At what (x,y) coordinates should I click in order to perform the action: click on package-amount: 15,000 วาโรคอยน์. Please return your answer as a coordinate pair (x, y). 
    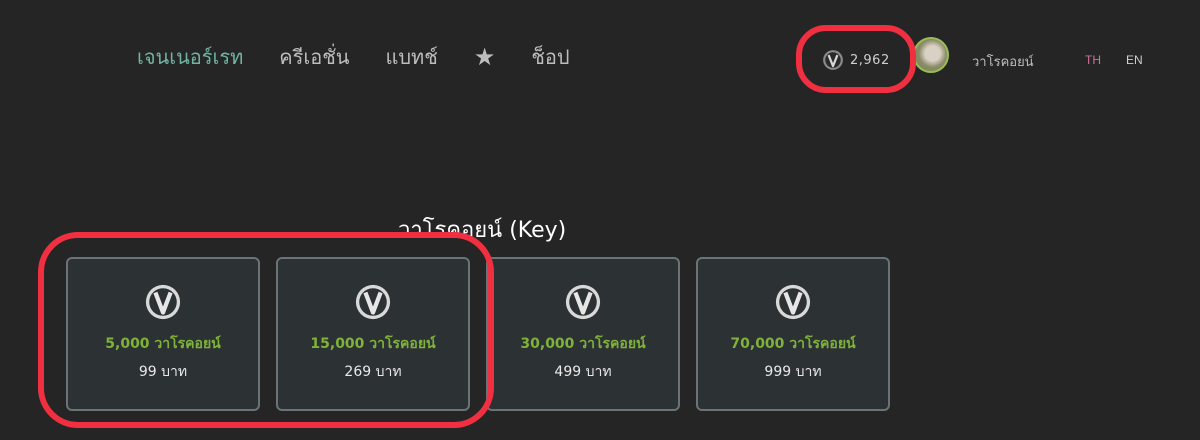
    Looking at the image, I should click on (373, 344).